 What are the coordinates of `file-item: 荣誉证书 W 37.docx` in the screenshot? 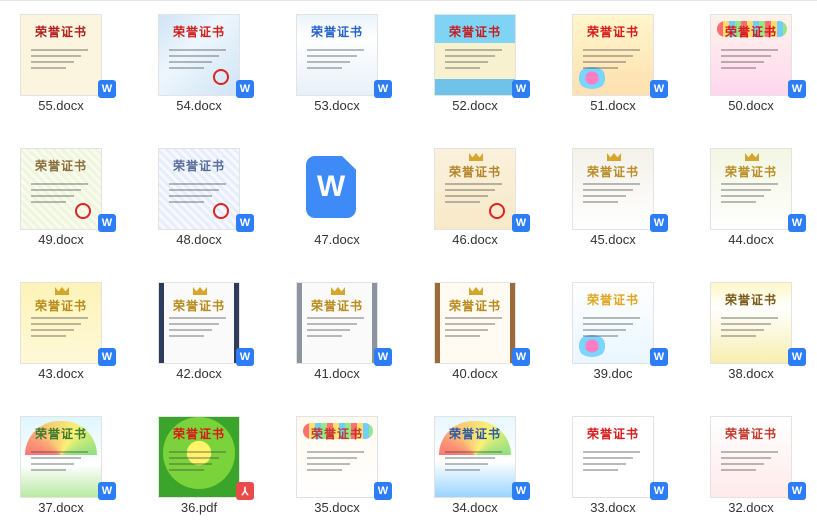 It's located at (58, 466).